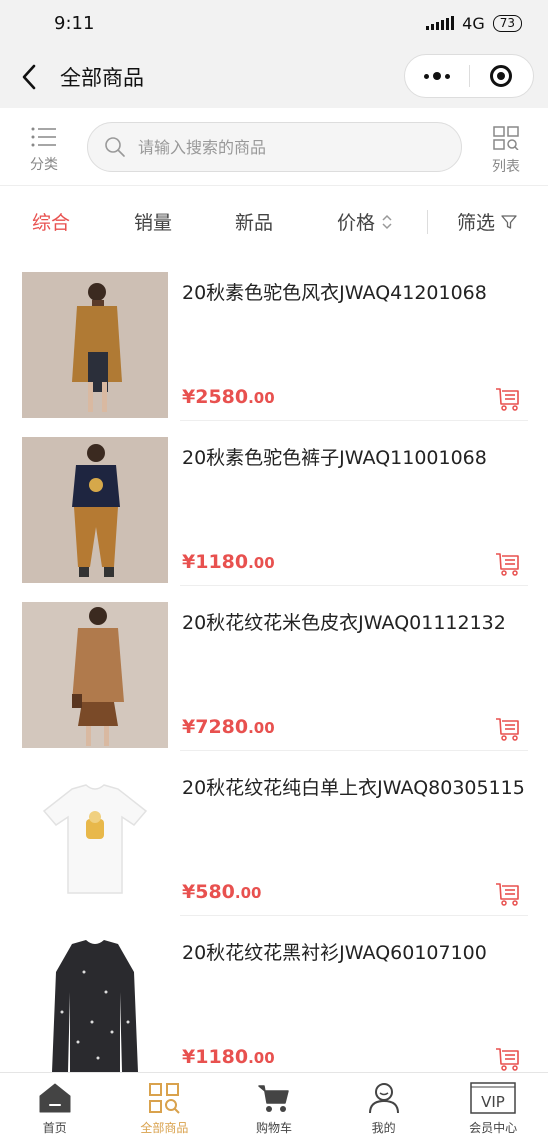 Image resolution: width=548 pixels, height=1139 pixels. I want to click on grid-view-icon, so click(506, 138).